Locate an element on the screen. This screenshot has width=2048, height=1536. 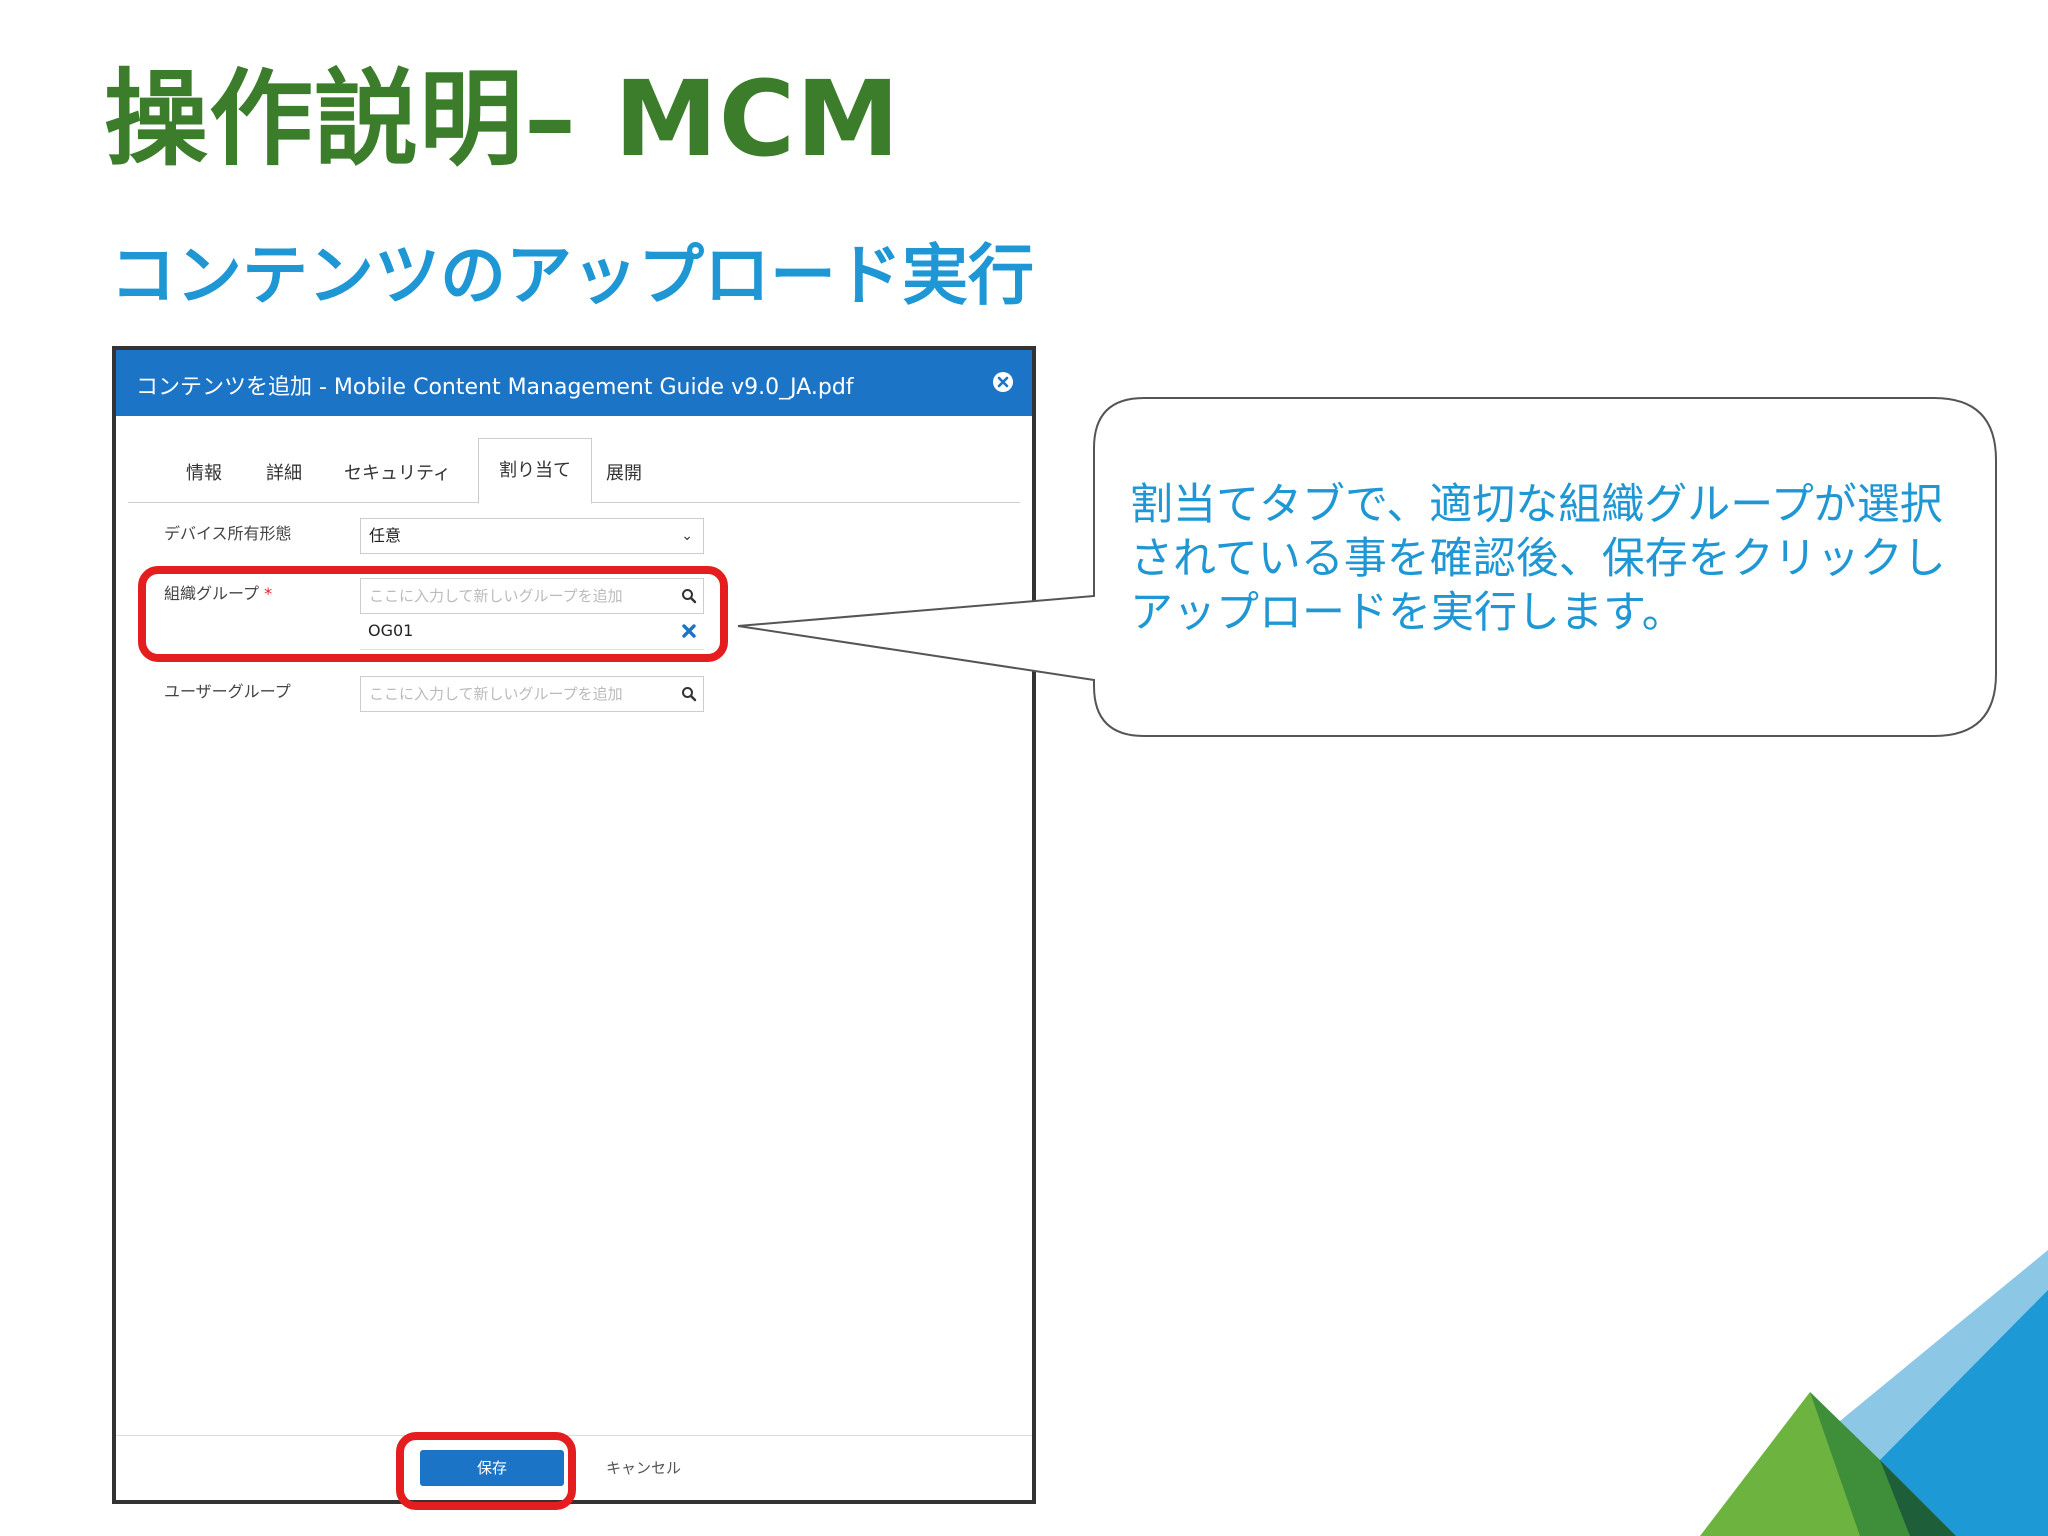
callout-bubble is located at coordinates (1367, 567).